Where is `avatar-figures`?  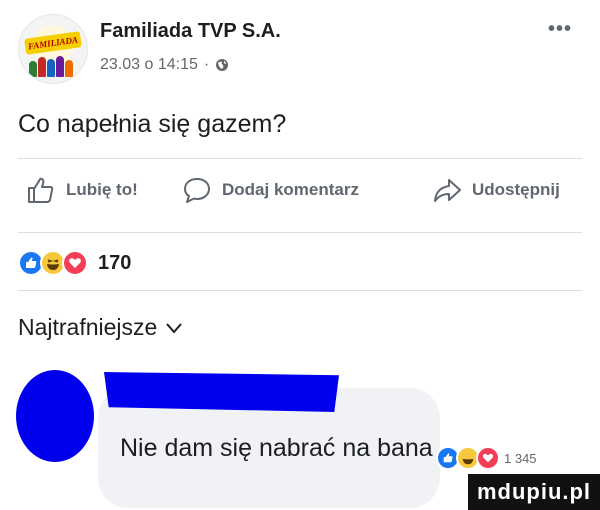 avatar-figures is located at coordinates (54, 66).